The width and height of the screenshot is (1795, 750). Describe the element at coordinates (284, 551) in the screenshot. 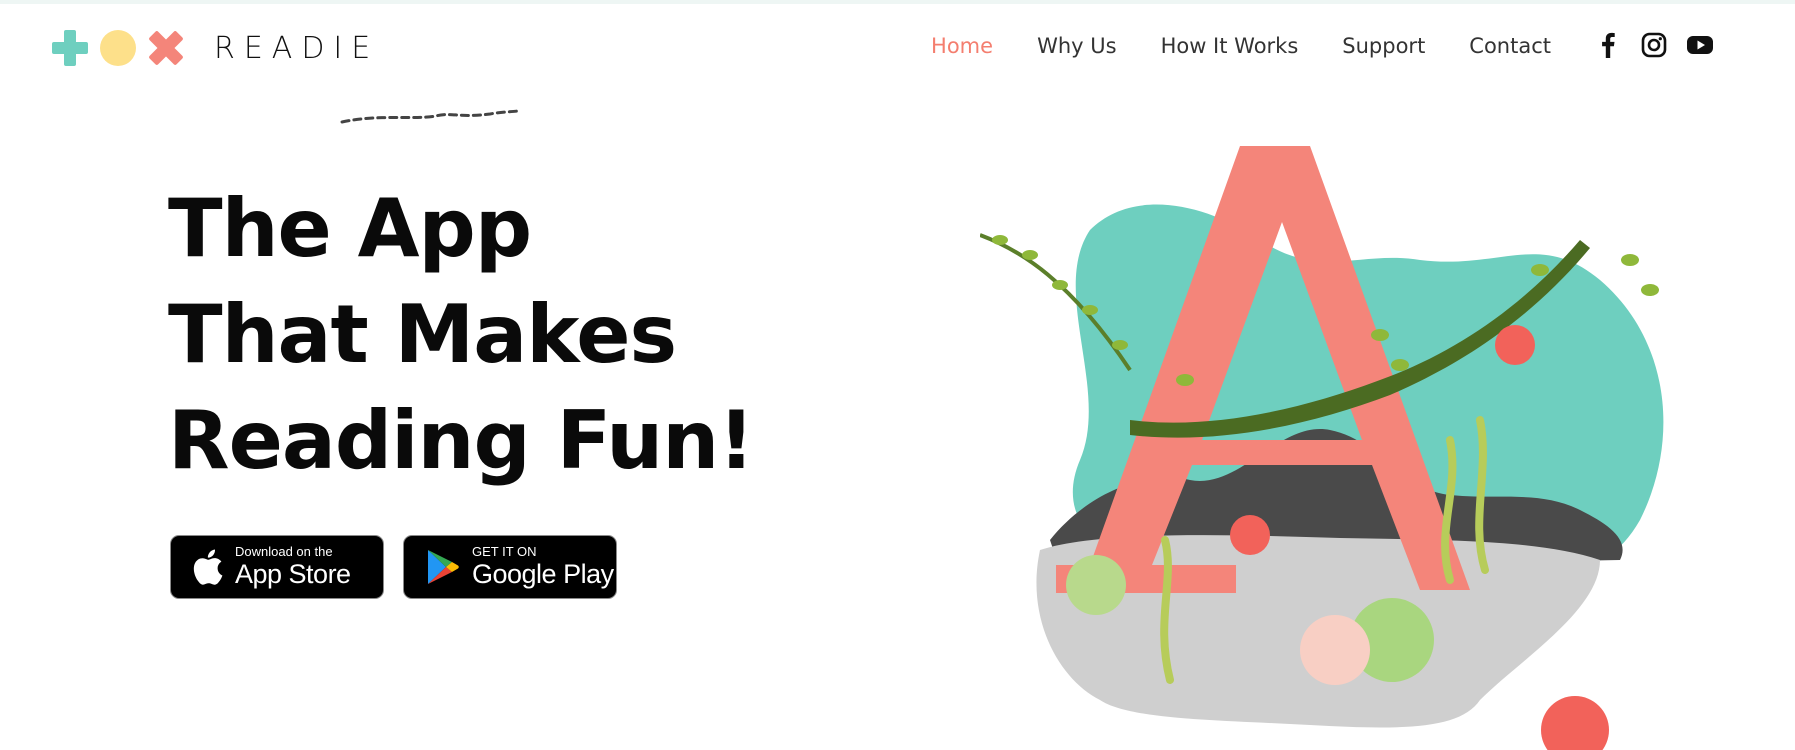

I see `app-store-small: Download on the` at that location.